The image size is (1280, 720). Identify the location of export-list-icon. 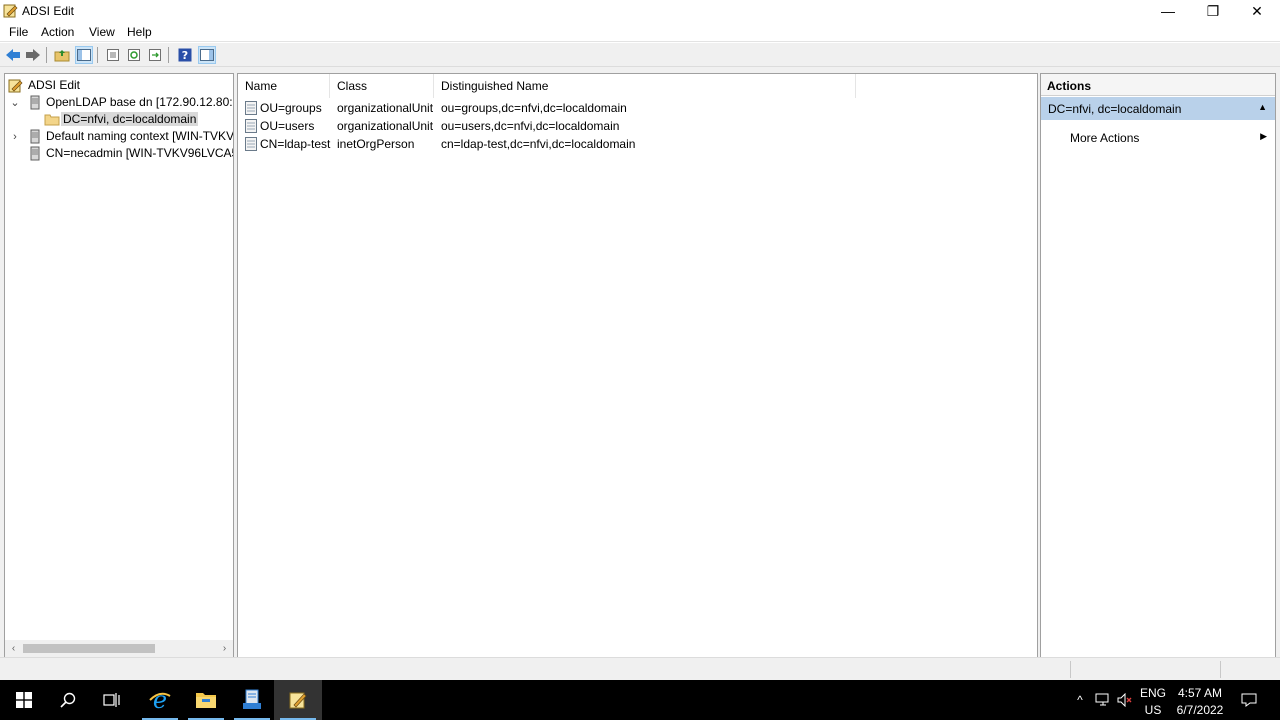
(155, 55).